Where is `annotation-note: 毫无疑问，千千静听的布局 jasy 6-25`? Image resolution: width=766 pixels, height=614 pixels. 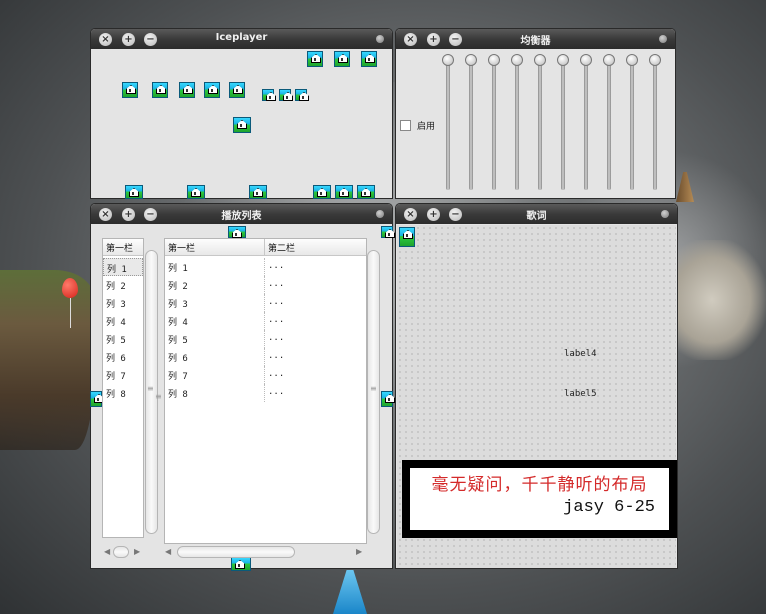 annotation-note: 毫无疑问，千千静听的布局 jasy 6-25 is located at coordinates (539, 499).